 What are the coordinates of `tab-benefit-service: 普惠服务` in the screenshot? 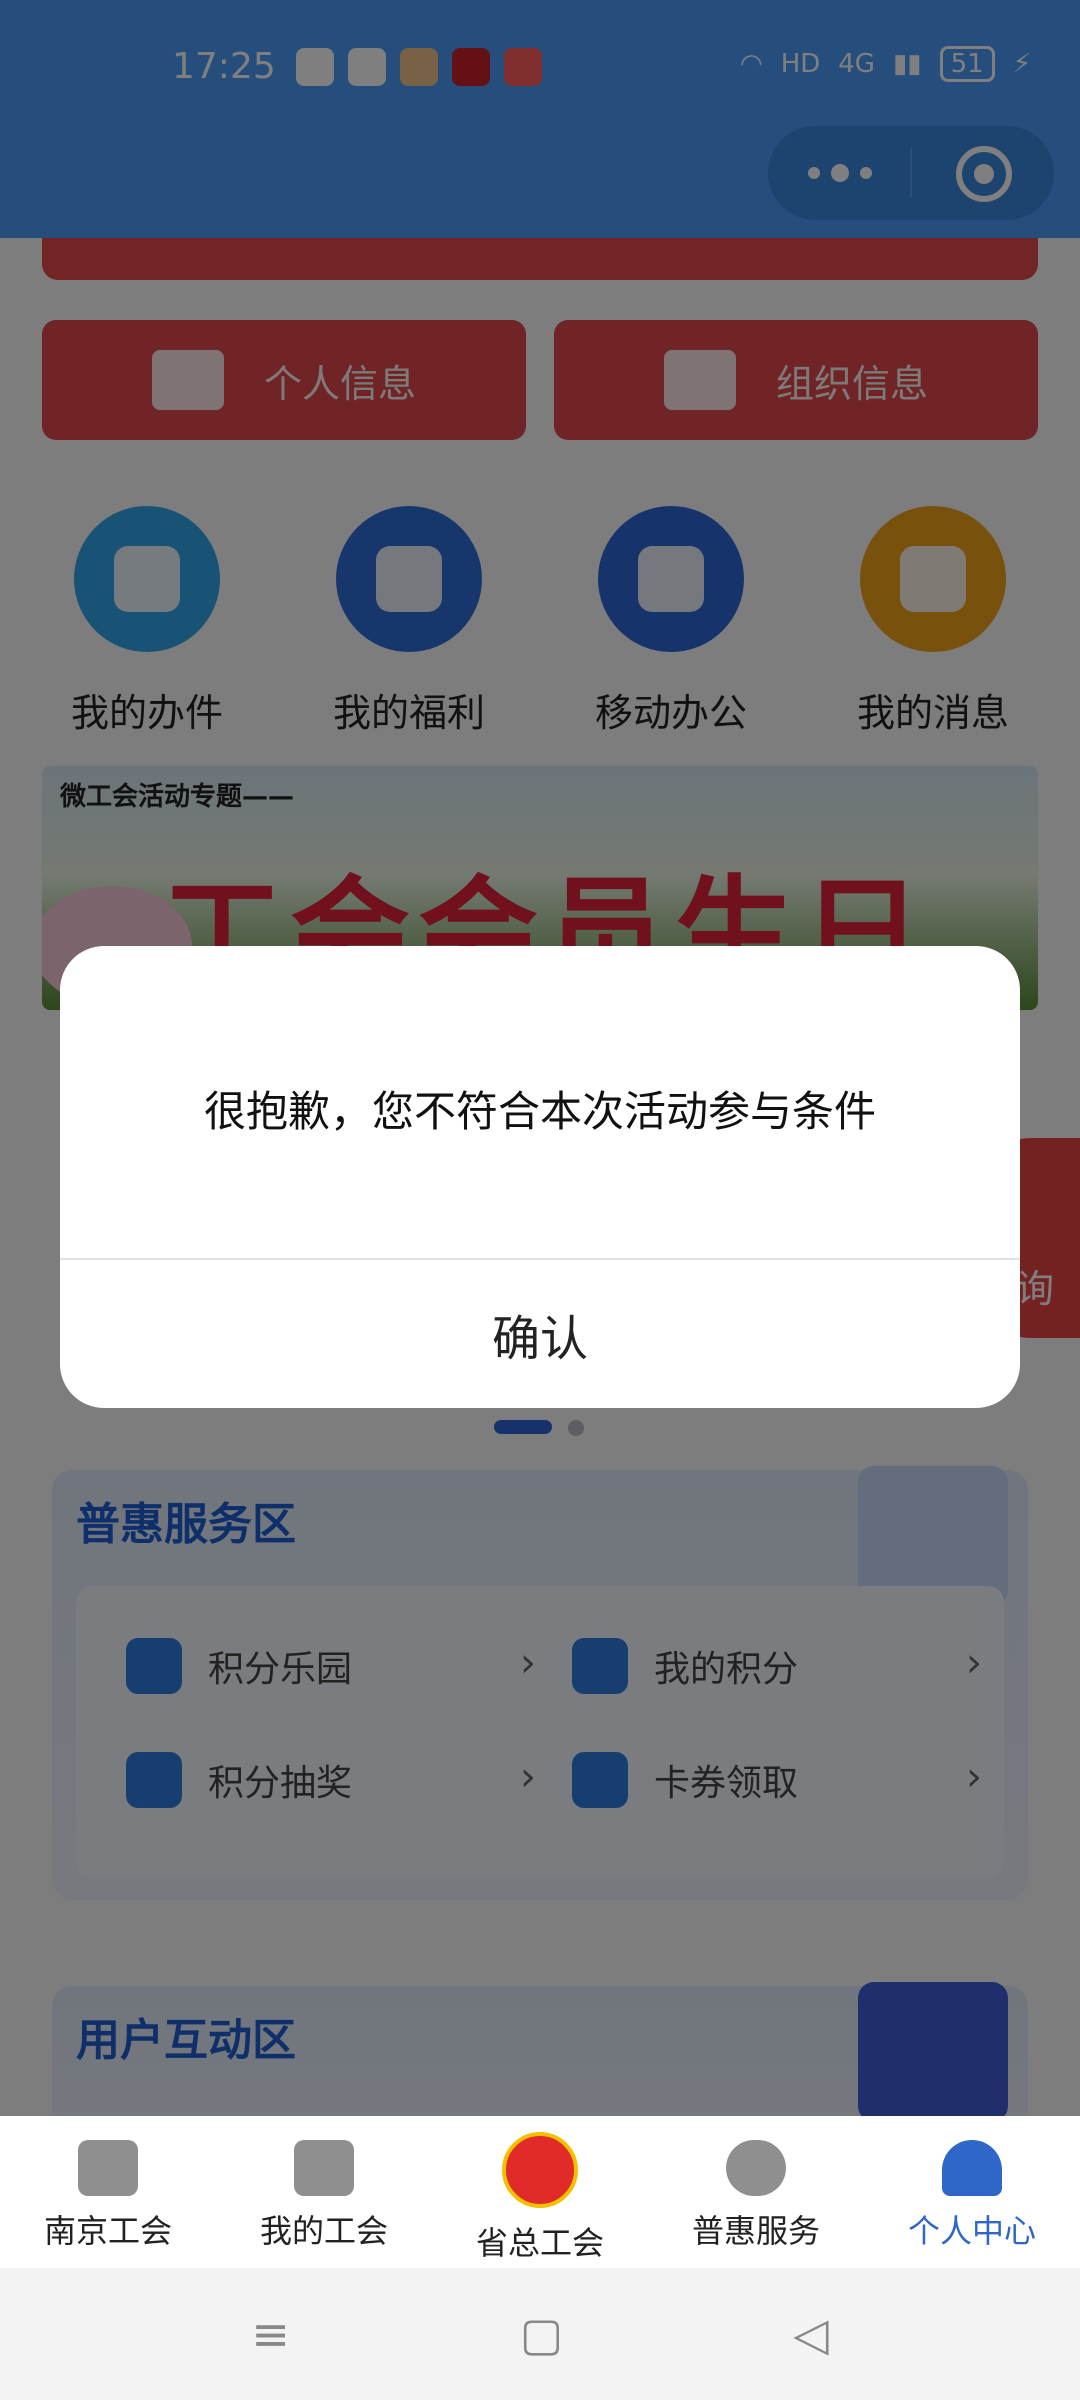 It's located at (756, 2192).